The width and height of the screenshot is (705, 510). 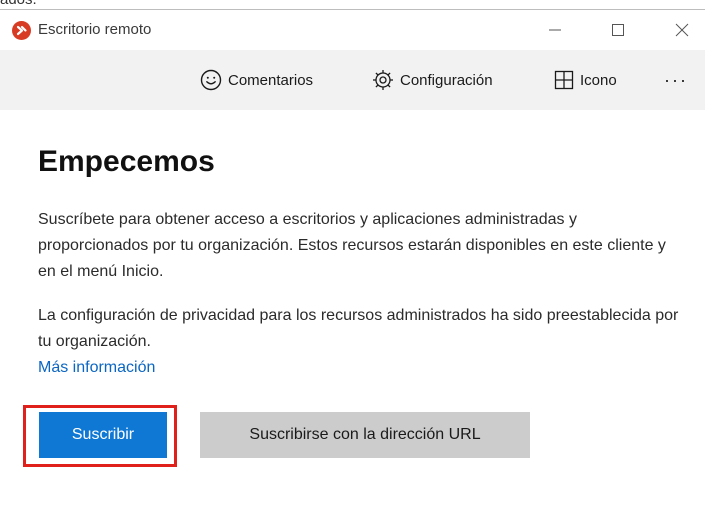 I want to click on page-title: Empecemos, so click(x=126, y=161).